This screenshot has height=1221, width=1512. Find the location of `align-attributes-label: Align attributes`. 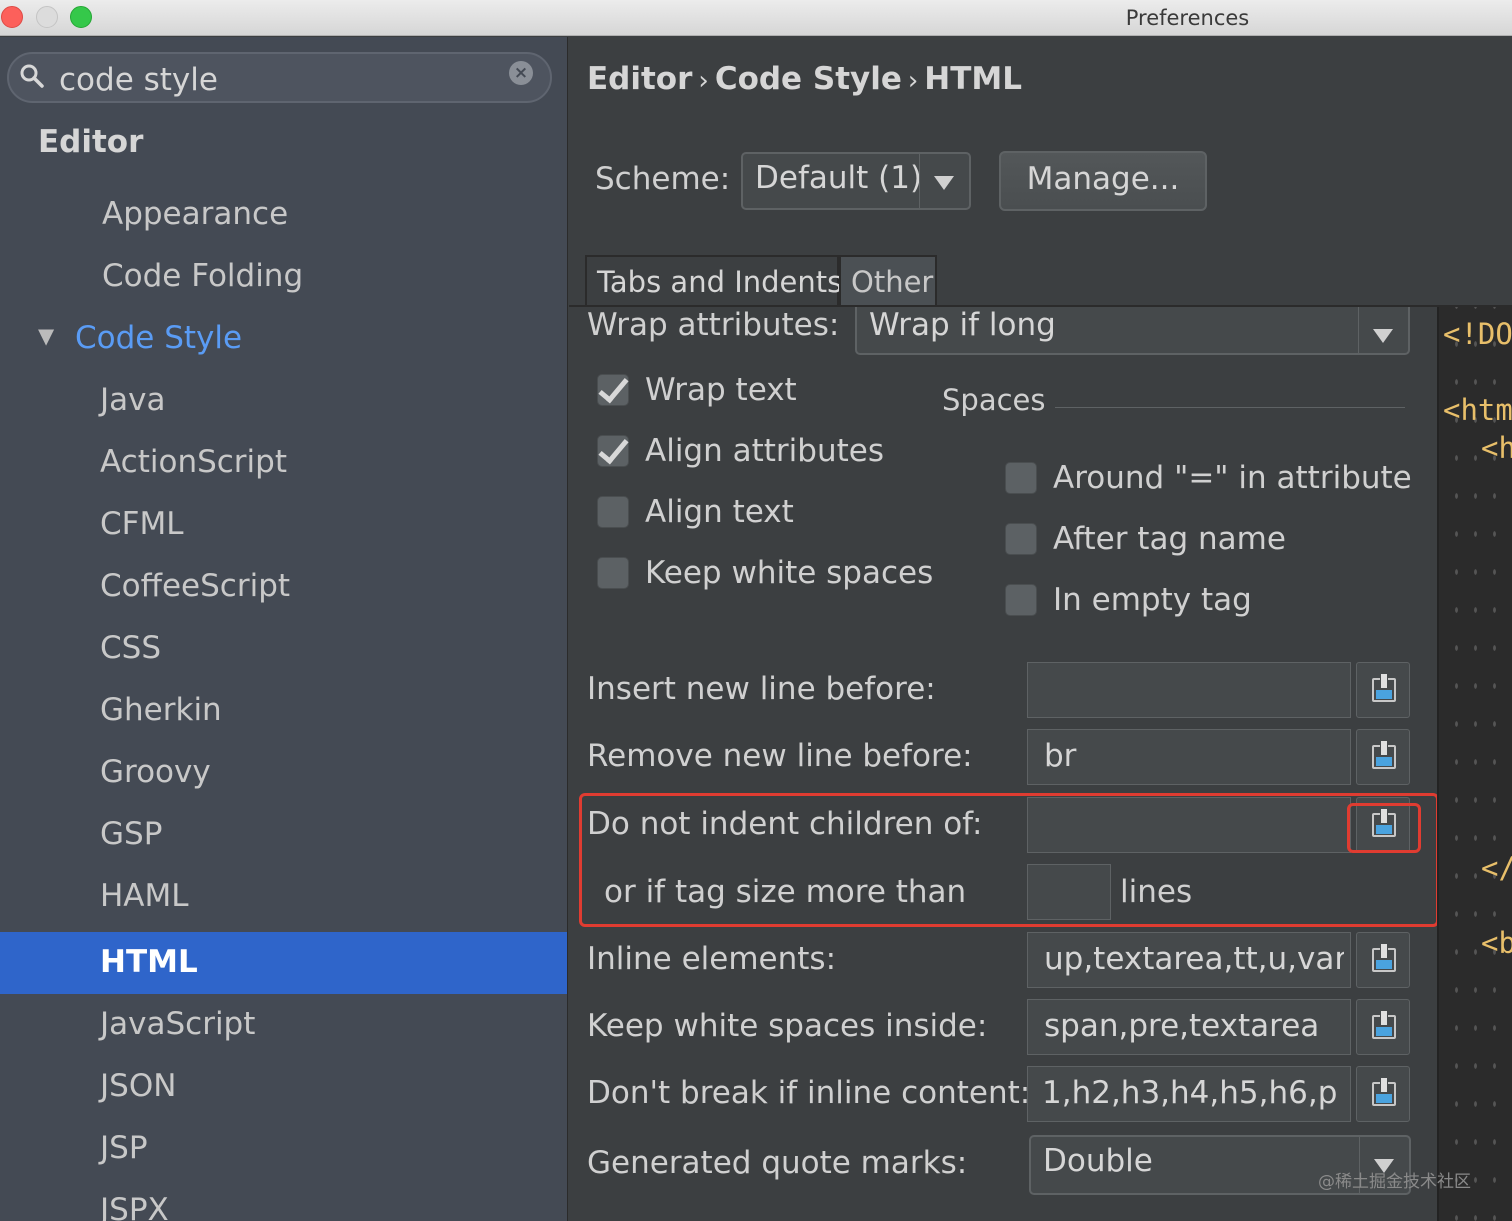

align-attributes-label: Align attributes is located at coordinates (764, 451).